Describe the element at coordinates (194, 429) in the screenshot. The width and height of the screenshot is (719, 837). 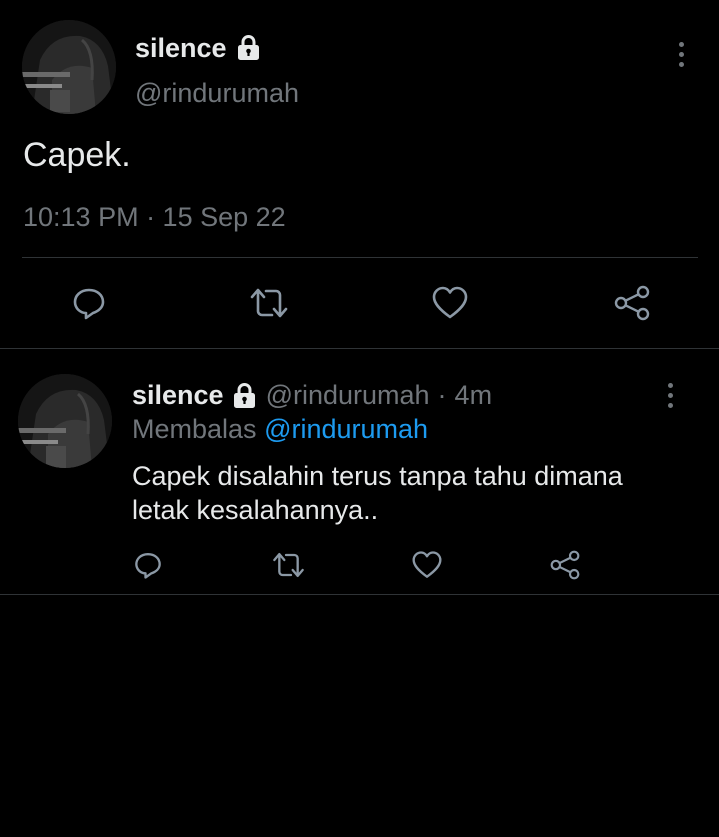
I see `replying-prefix: Membalas` at that location.